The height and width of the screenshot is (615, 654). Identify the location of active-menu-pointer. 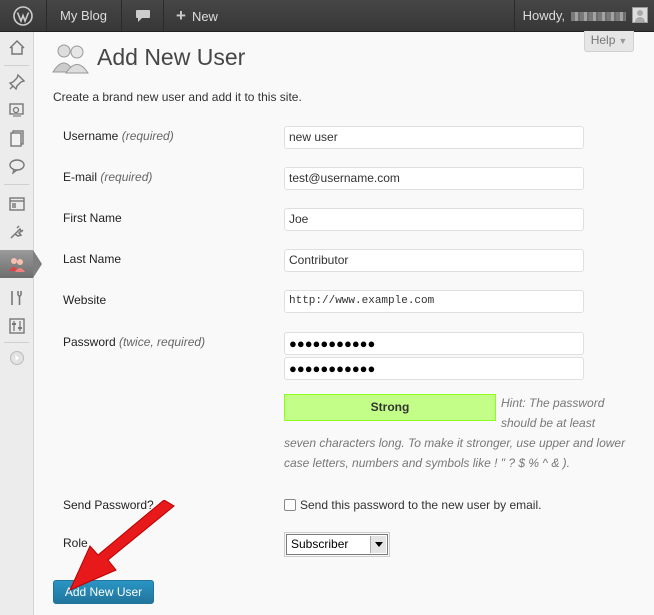
(37, 264).